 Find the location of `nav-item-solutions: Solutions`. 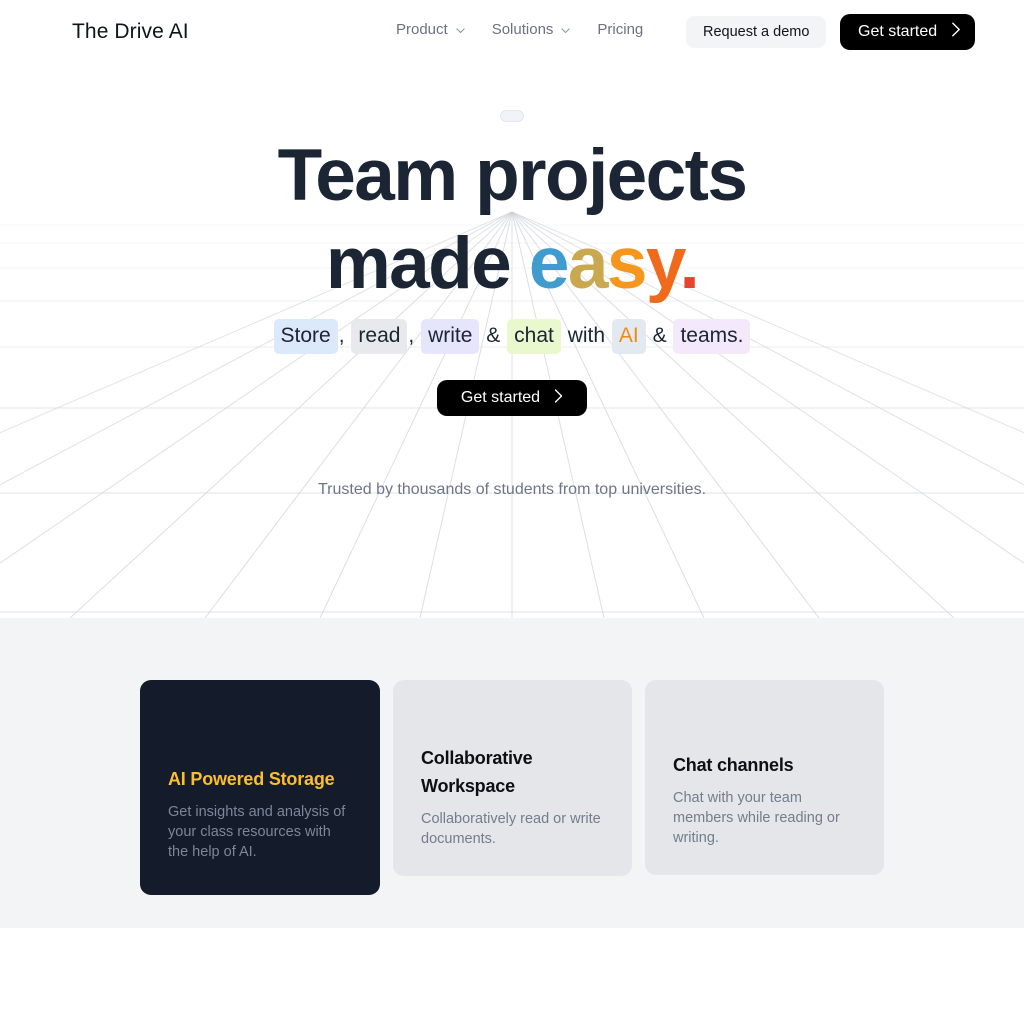

nav-item-solutions: Solutions is located at coordinates (532, 29).